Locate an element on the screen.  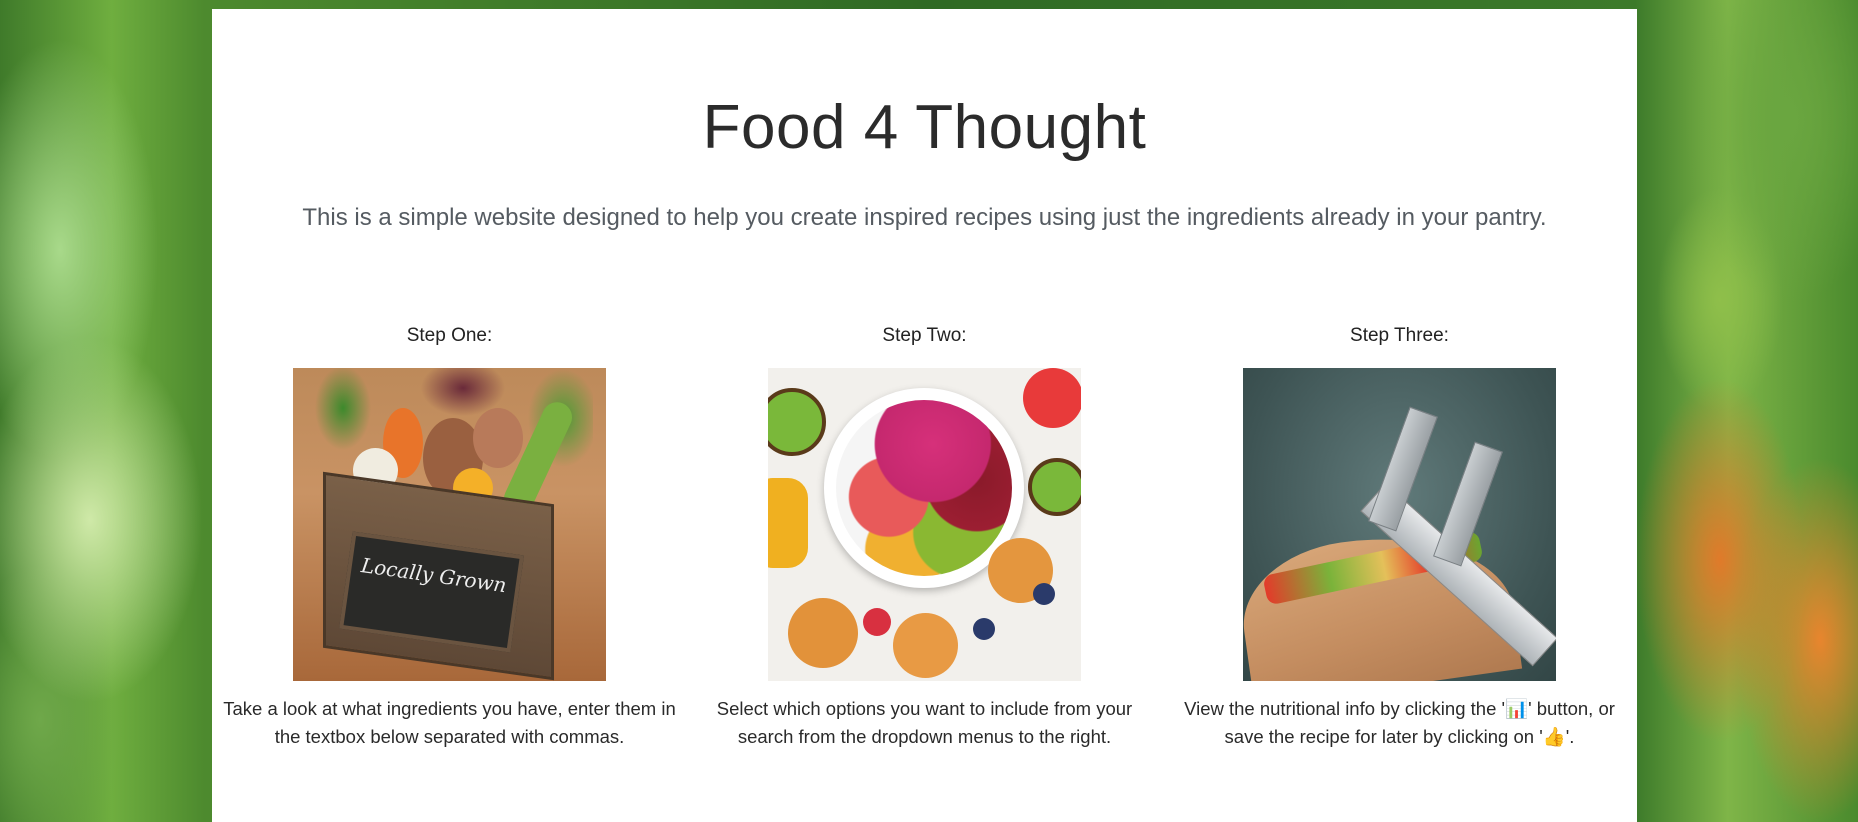
step-one-heading: Step One: is located at coordinates (449, 335).